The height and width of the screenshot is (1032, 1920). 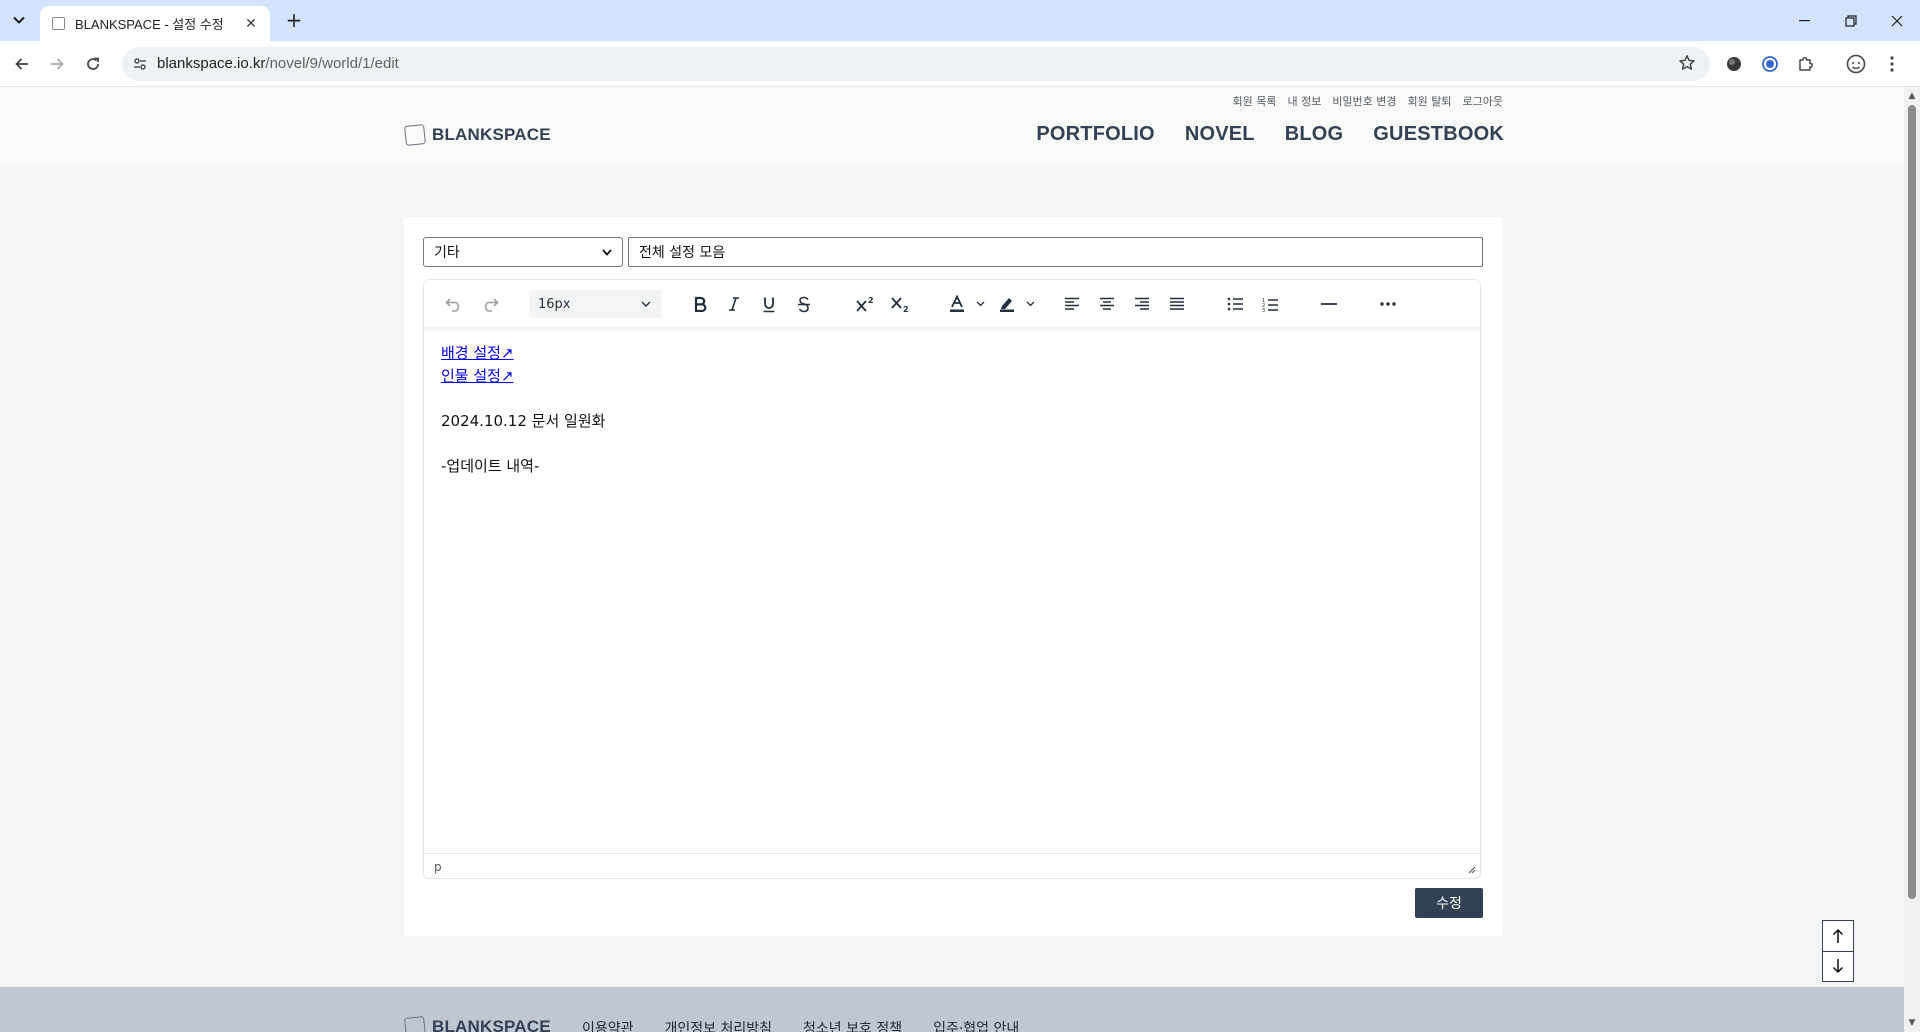 I want to click on url-host: blankspace.io.kr, so click(x=211, y=63).